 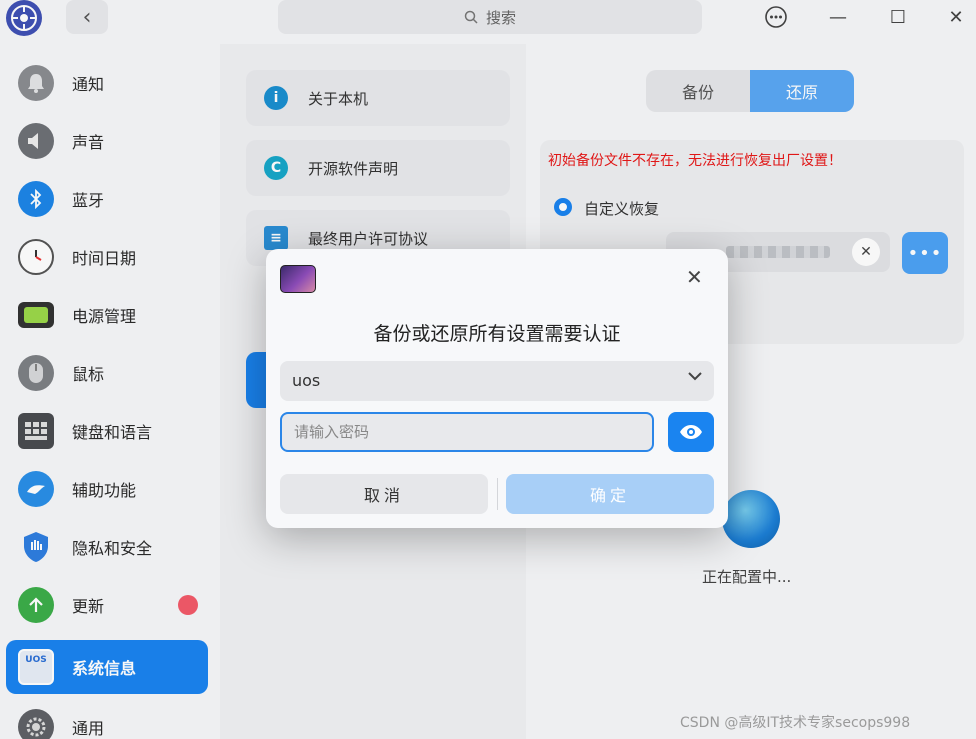 I want to click on user-select-value: uos, so click(x=306, y=380).